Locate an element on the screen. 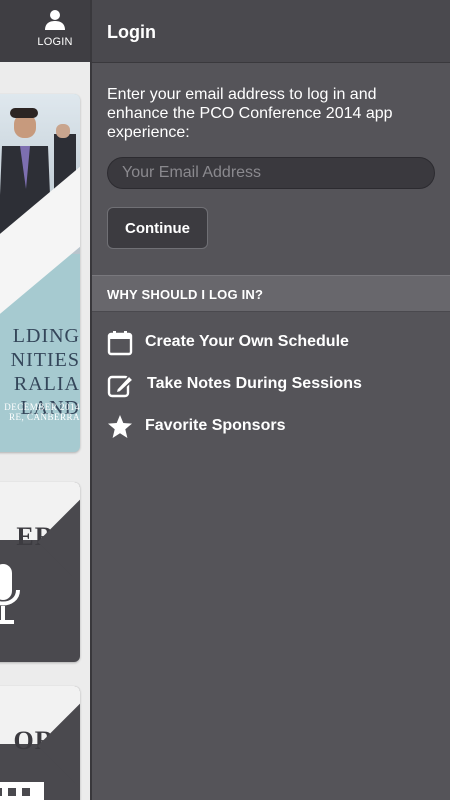 The image size is (450, 800). speakers-tile: ERS is located at coordinates (40, 572).